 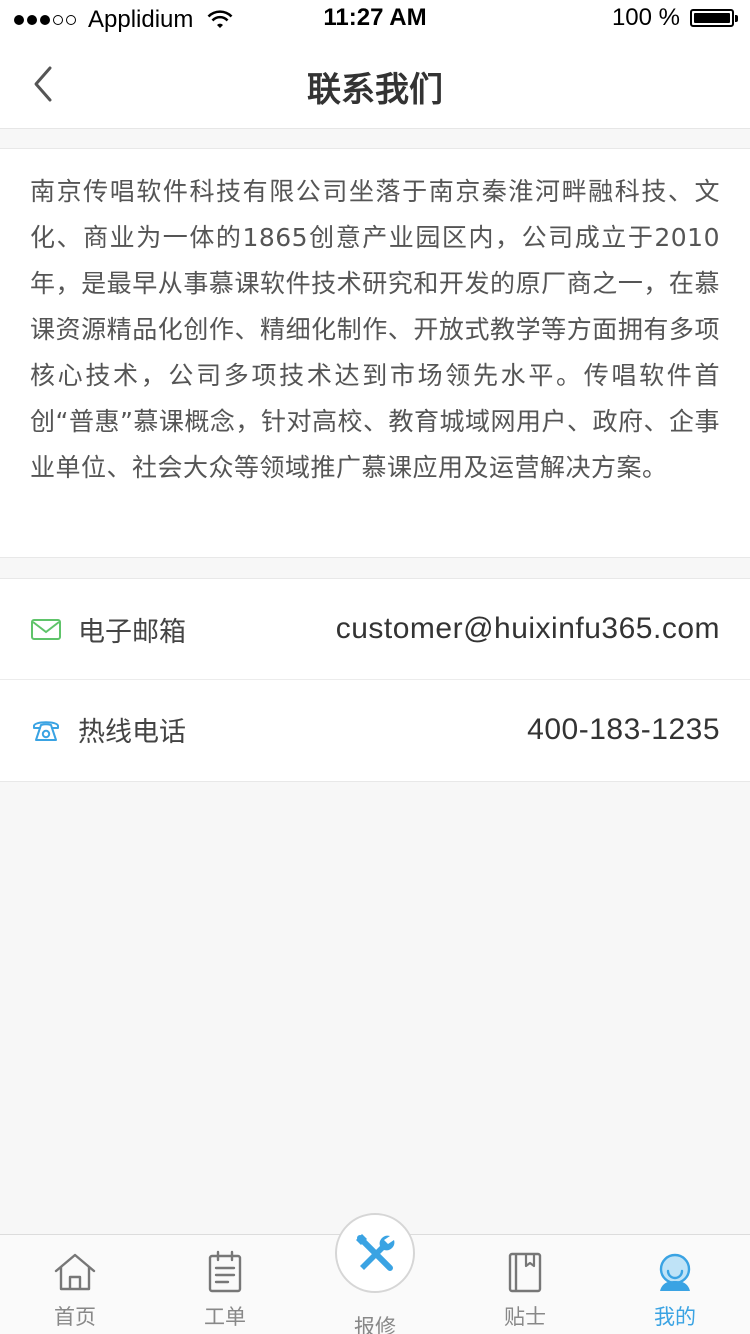 I want to click on hotline-label: 热线电话, so click(x=132, y=732).